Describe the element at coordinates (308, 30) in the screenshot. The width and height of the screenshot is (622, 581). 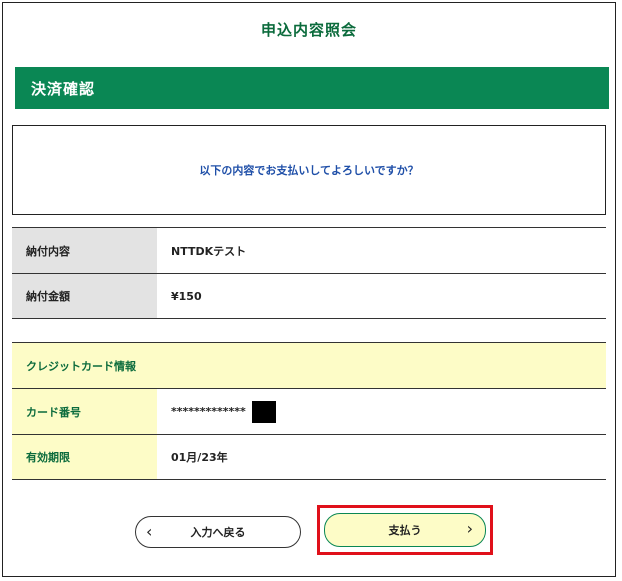
I see `page-title: 申込内容照会` at that location.